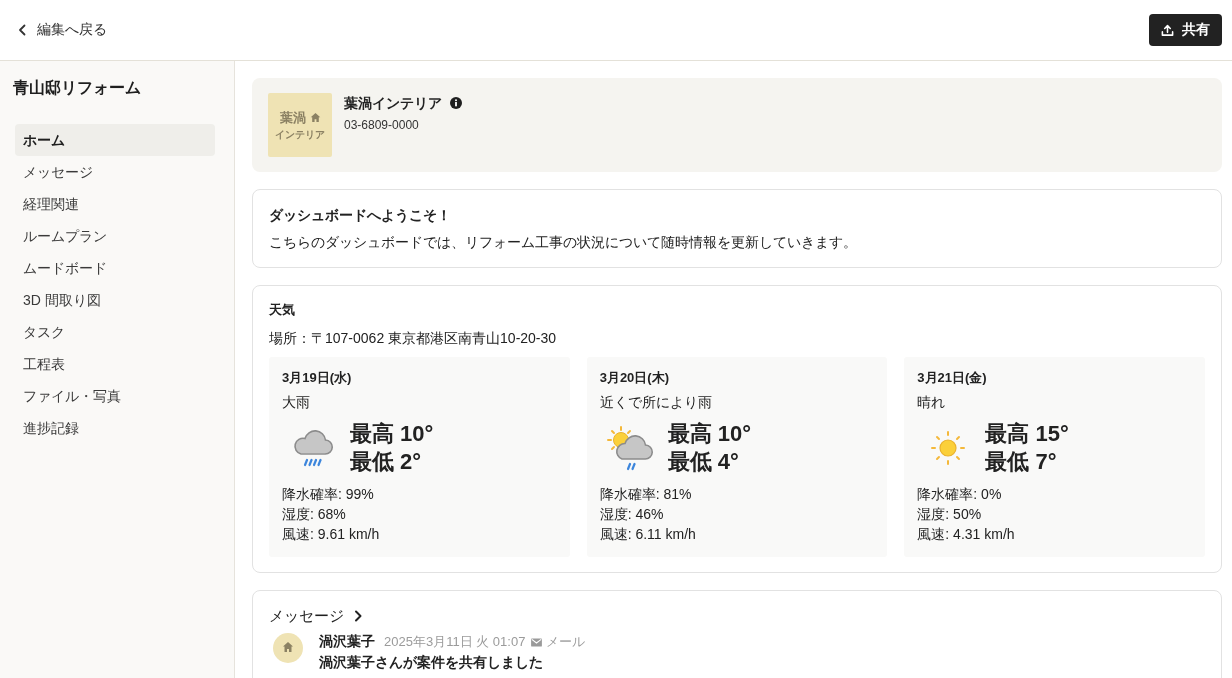 Image resolution: width=1232 pixels, height=678 pixels. I want to click on low-temperature: 最低 7°, so click(1021, 462).